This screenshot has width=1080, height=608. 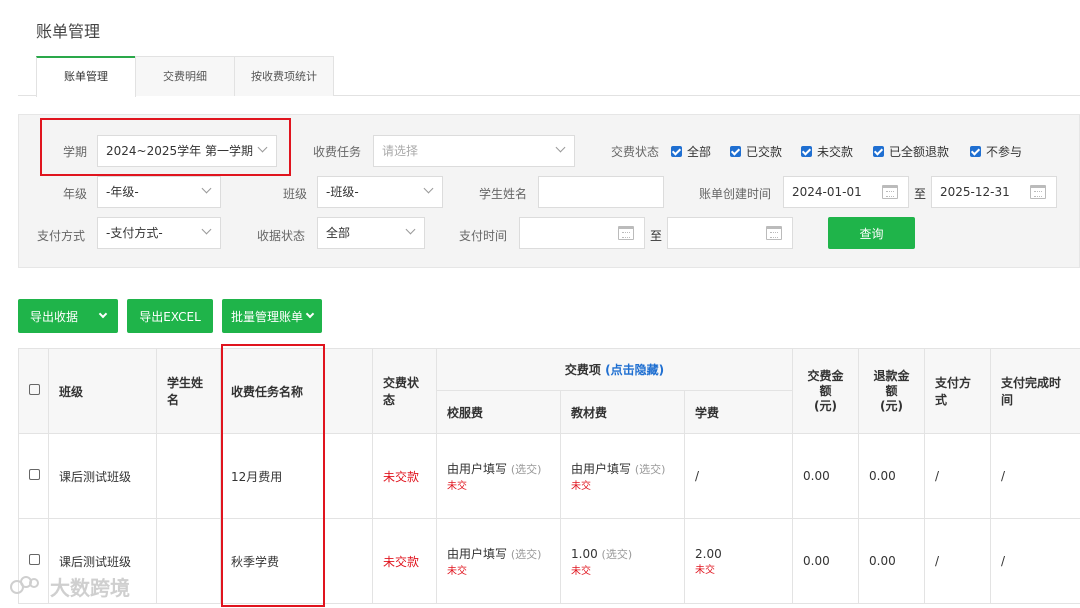 What do you see at coordinates (159, 192) in the screenshot?
I see `grade-select: -年级-` at bounding box center [159, 192].